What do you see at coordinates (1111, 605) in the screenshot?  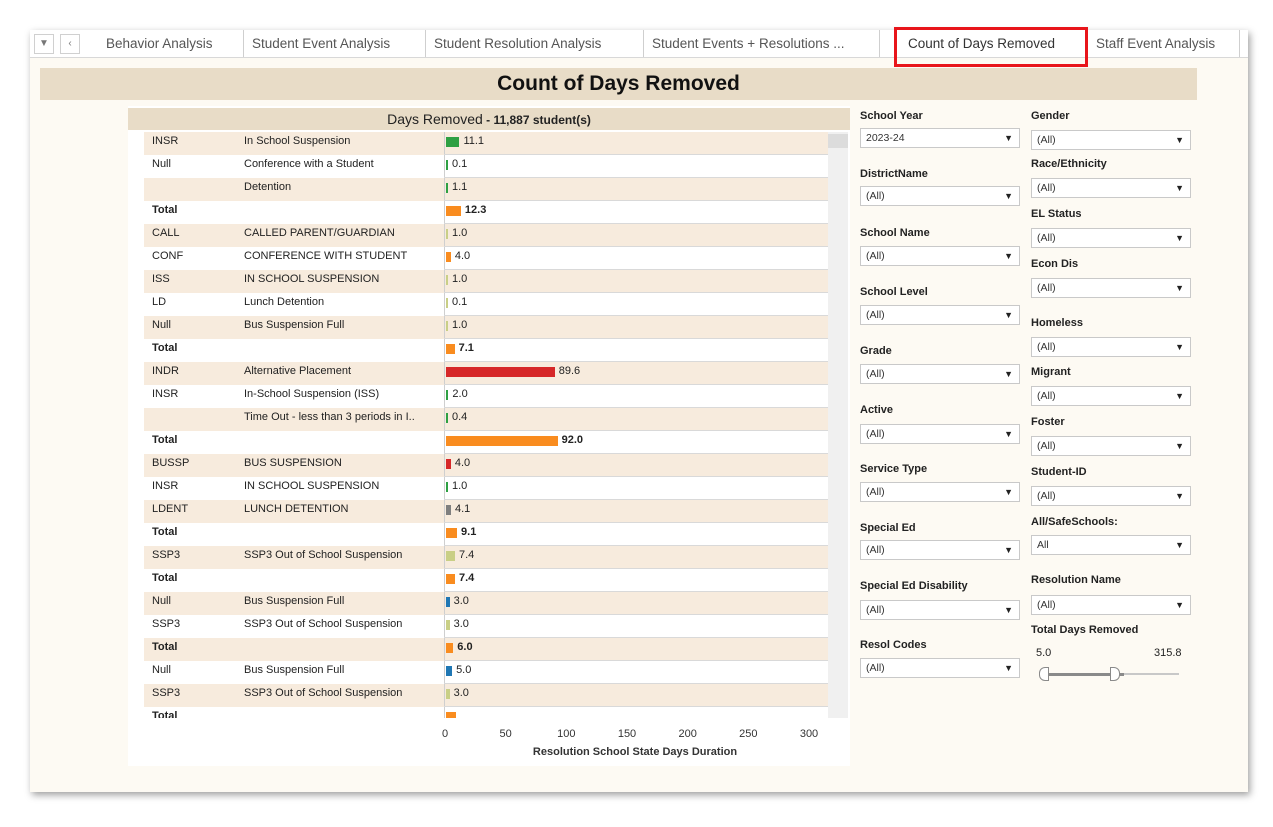 I see `resolution-name-select: (All) ▼` at bounding box center [1111, 605].